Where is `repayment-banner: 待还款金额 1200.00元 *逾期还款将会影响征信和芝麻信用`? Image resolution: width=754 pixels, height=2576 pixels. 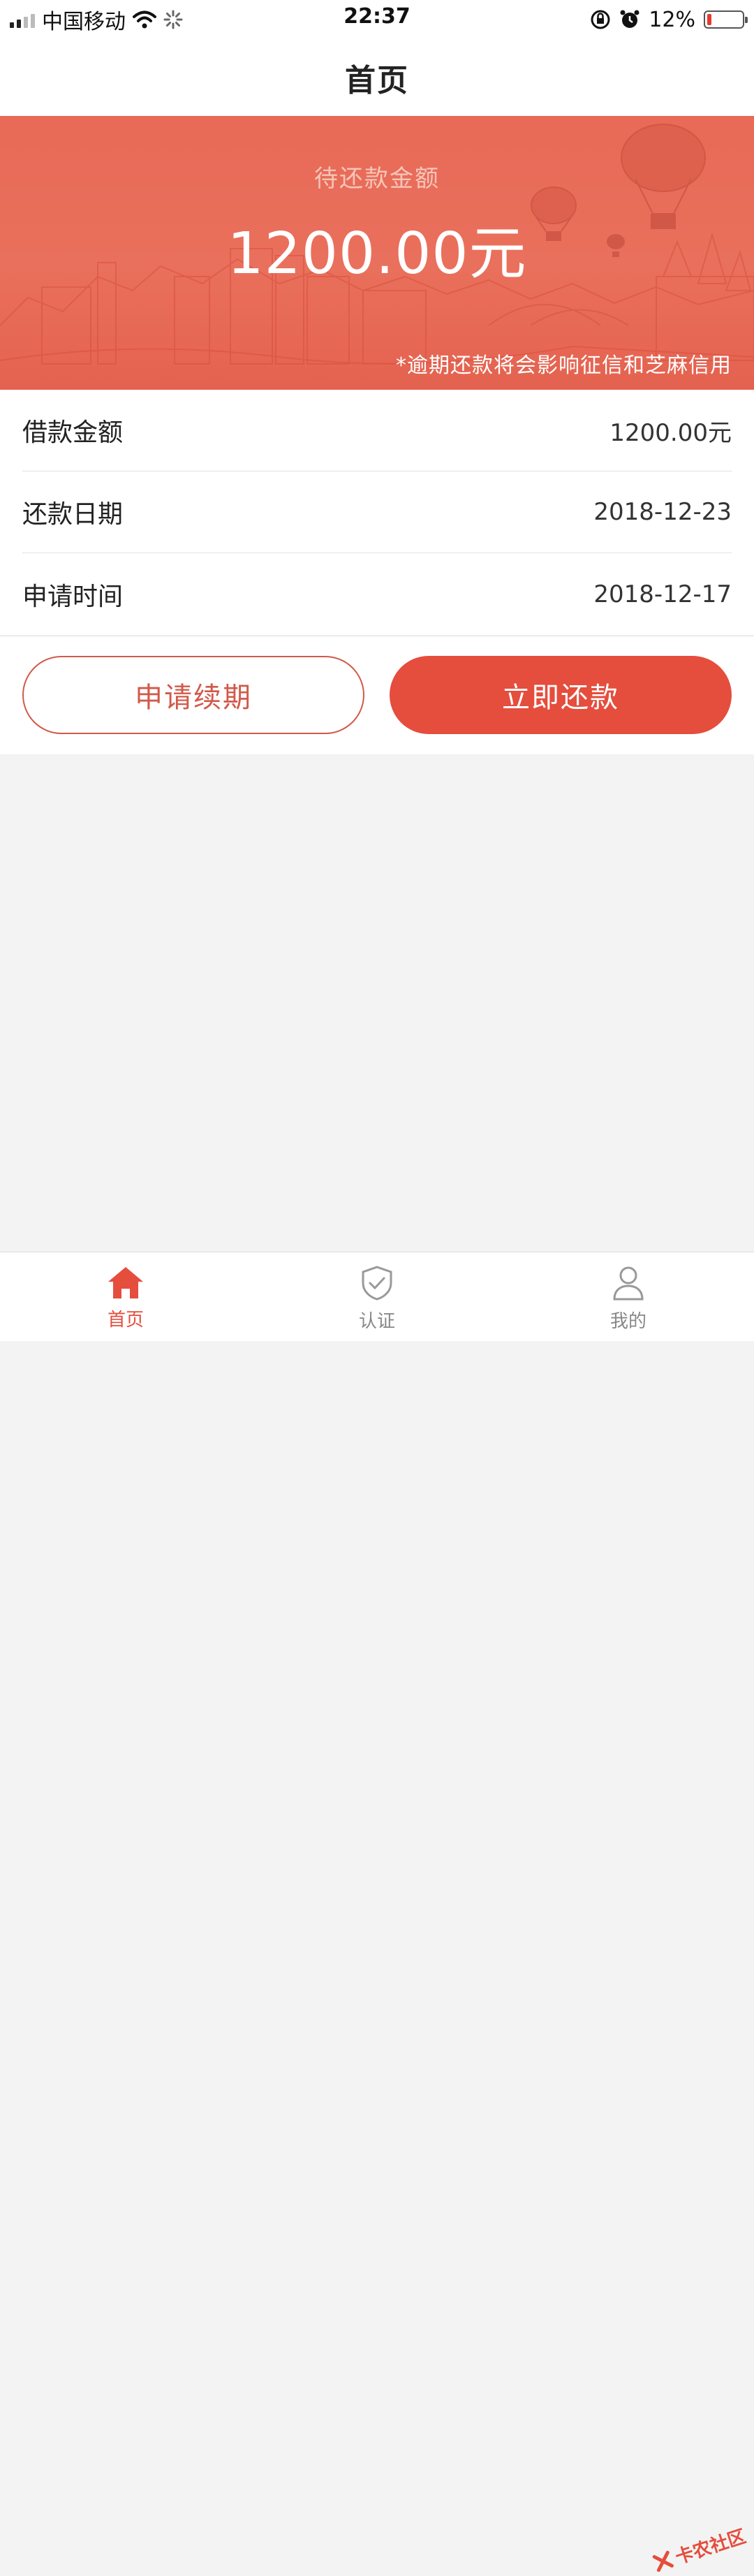 repayment-banner: 待还款金额 1200.00元 *逾期还款将会影响征信和芝麻信用 is located at coordinates (377, 253).